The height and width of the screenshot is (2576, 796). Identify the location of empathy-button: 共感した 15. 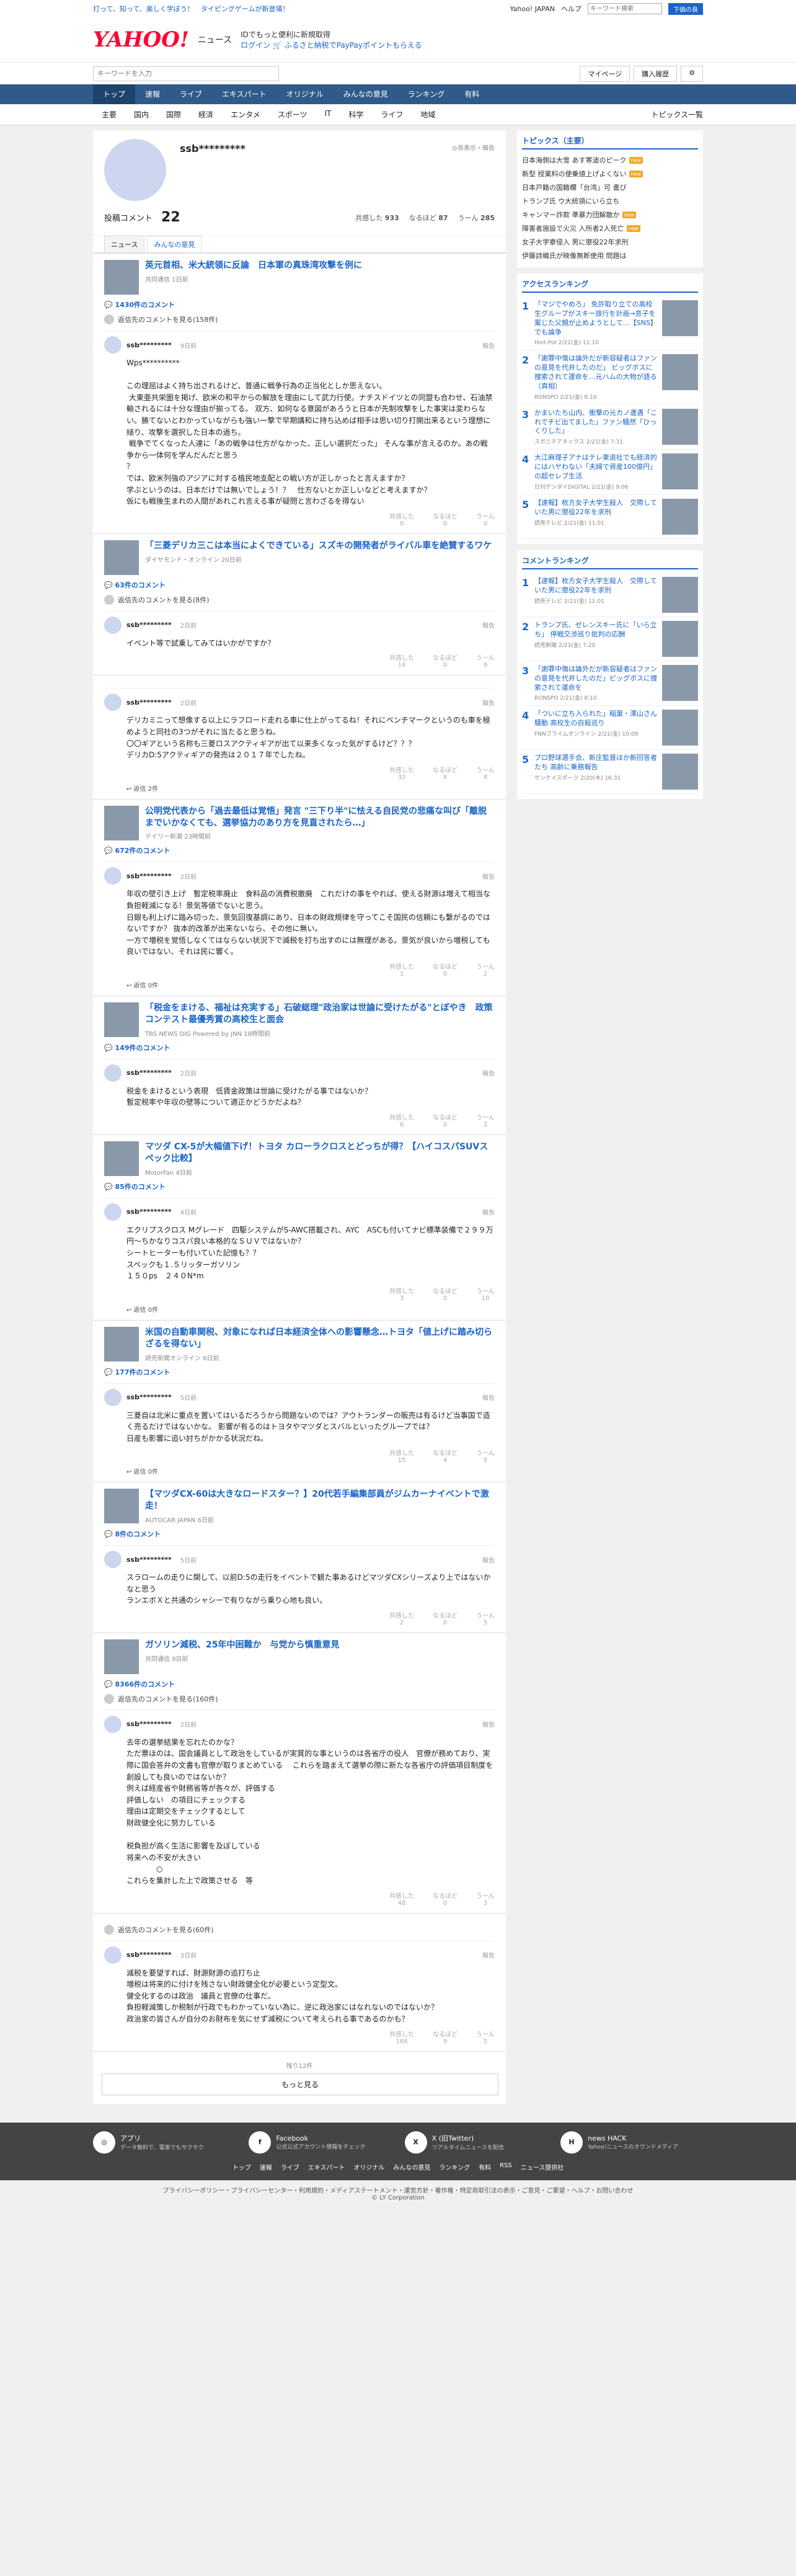
(401, 1456).